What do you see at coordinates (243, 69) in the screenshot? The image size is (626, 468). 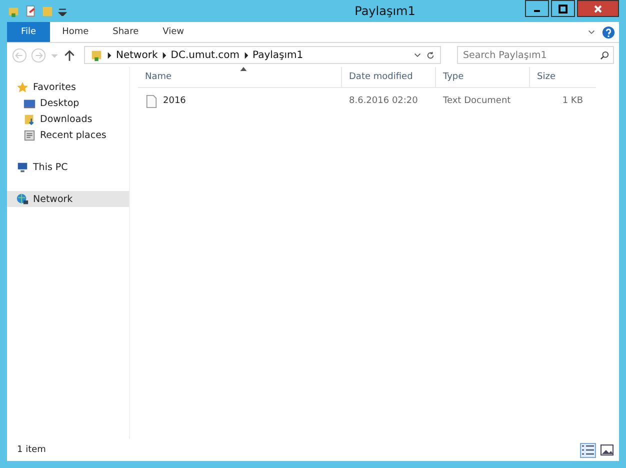 I see `sort-arrow-icon` at bounding box center [243, 69].